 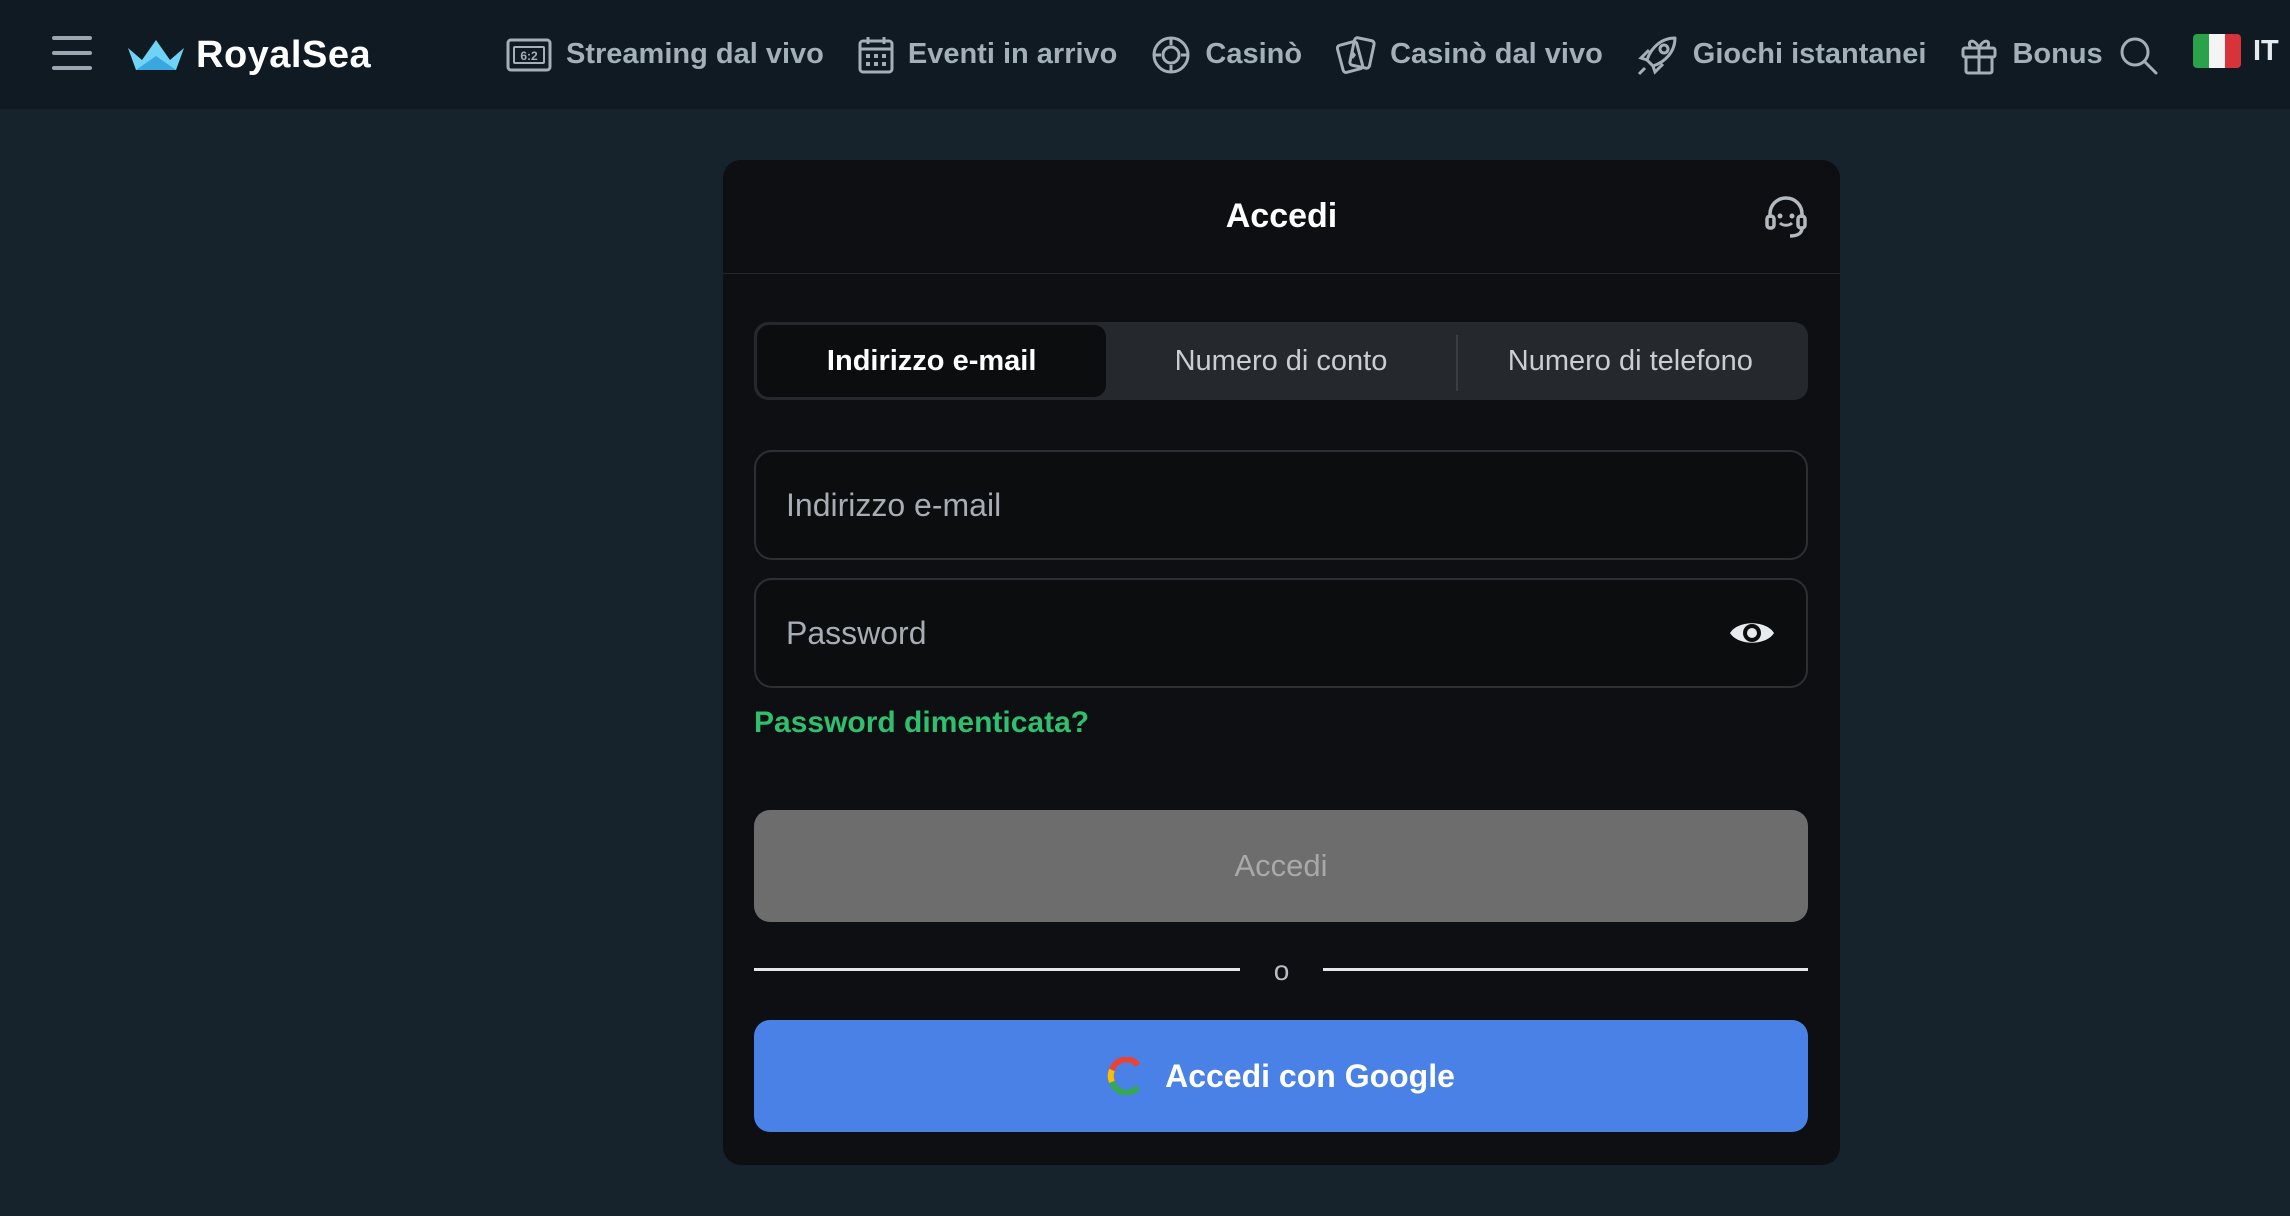 I want to click on nav-casino: Casinò, so click(x=1226, y=55).